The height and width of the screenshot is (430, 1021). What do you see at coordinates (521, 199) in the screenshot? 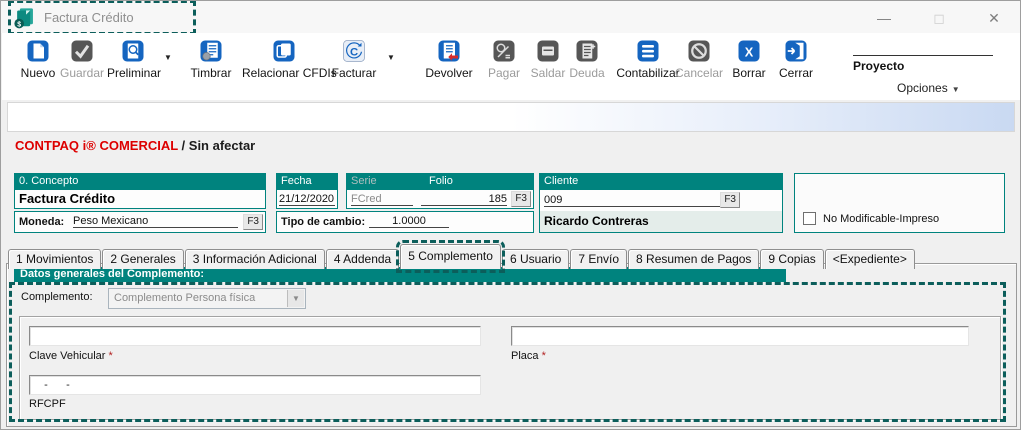
I see `folio-f3-button: F3` at bounding box center [521, 199].